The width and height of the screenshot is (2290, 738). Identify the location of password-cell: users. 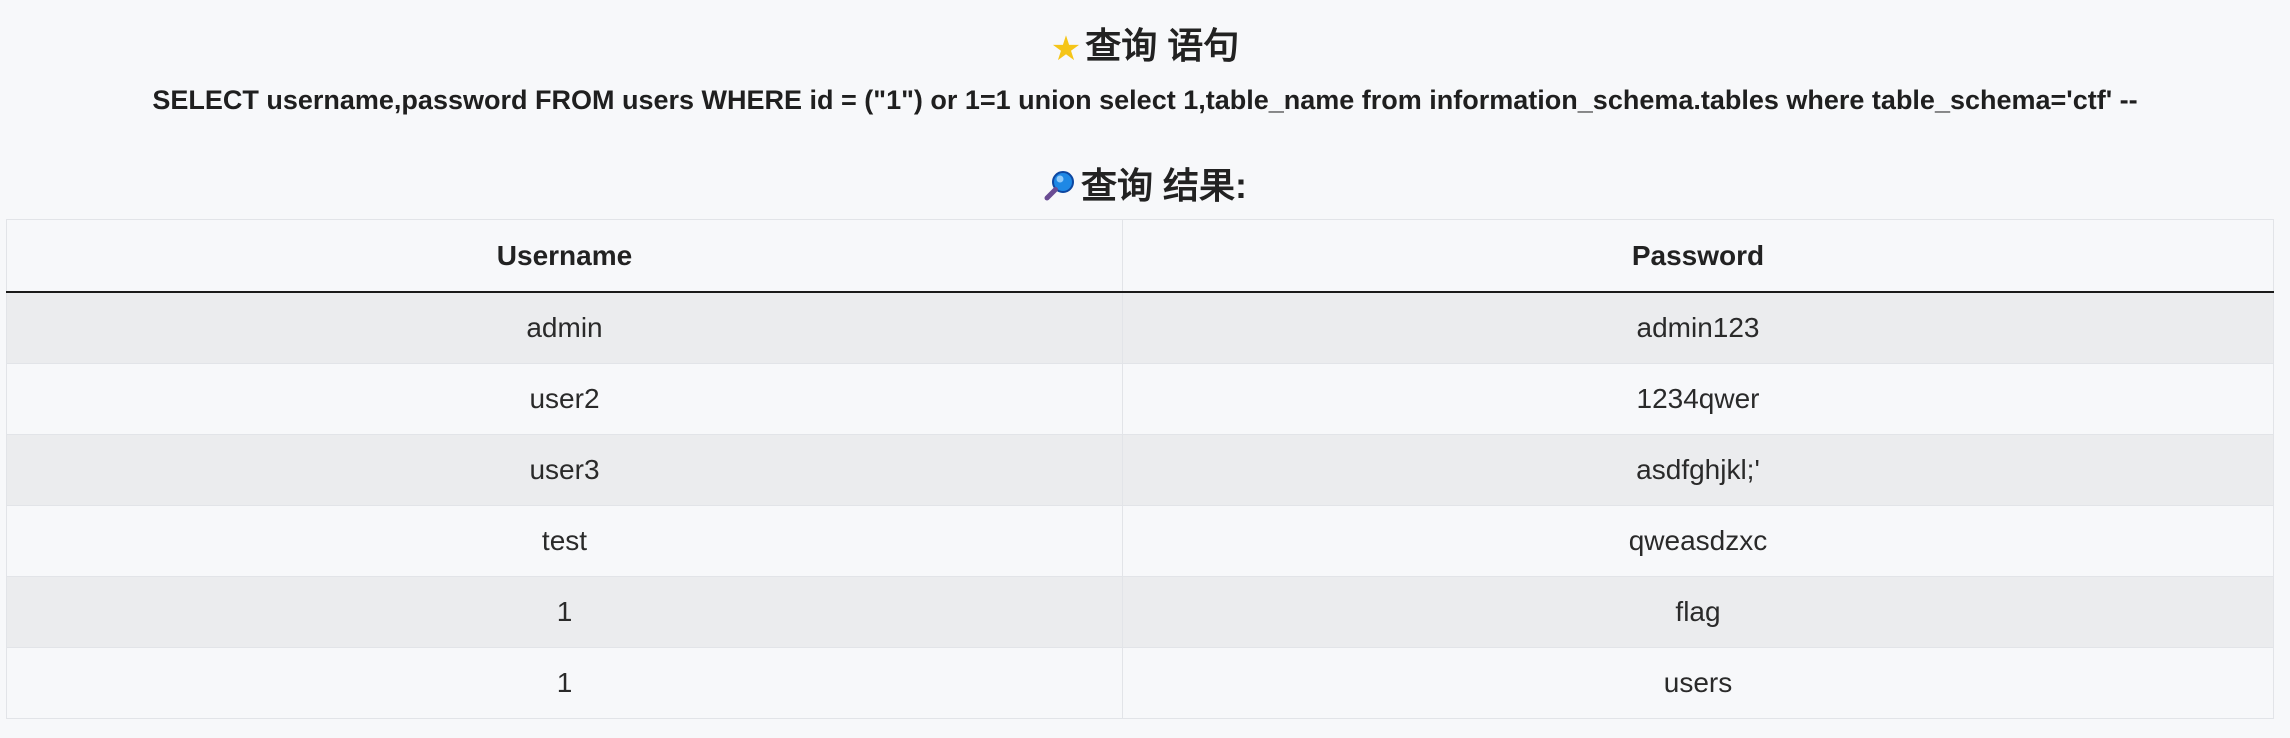
(1698, 683).